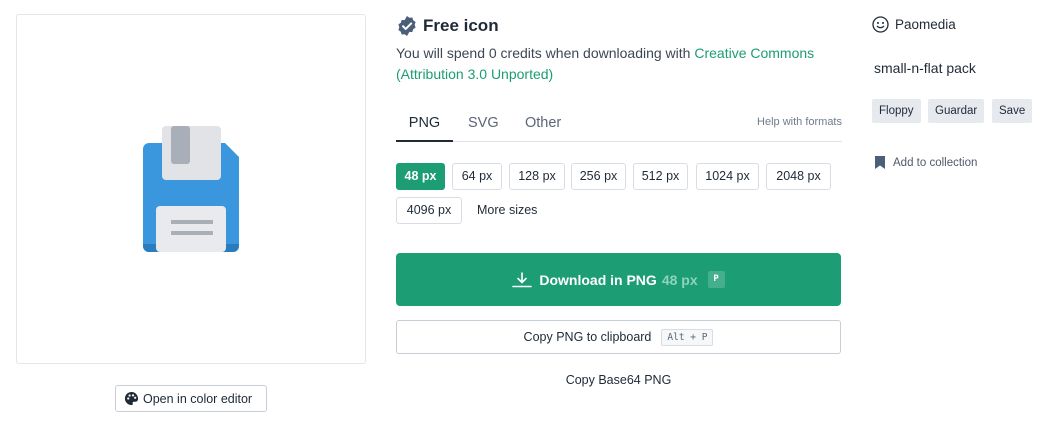  What do you see at coordinates (537, 176) in the screenshot?
I see `size-128-button: 128 px` at bounding box center [537, 176].